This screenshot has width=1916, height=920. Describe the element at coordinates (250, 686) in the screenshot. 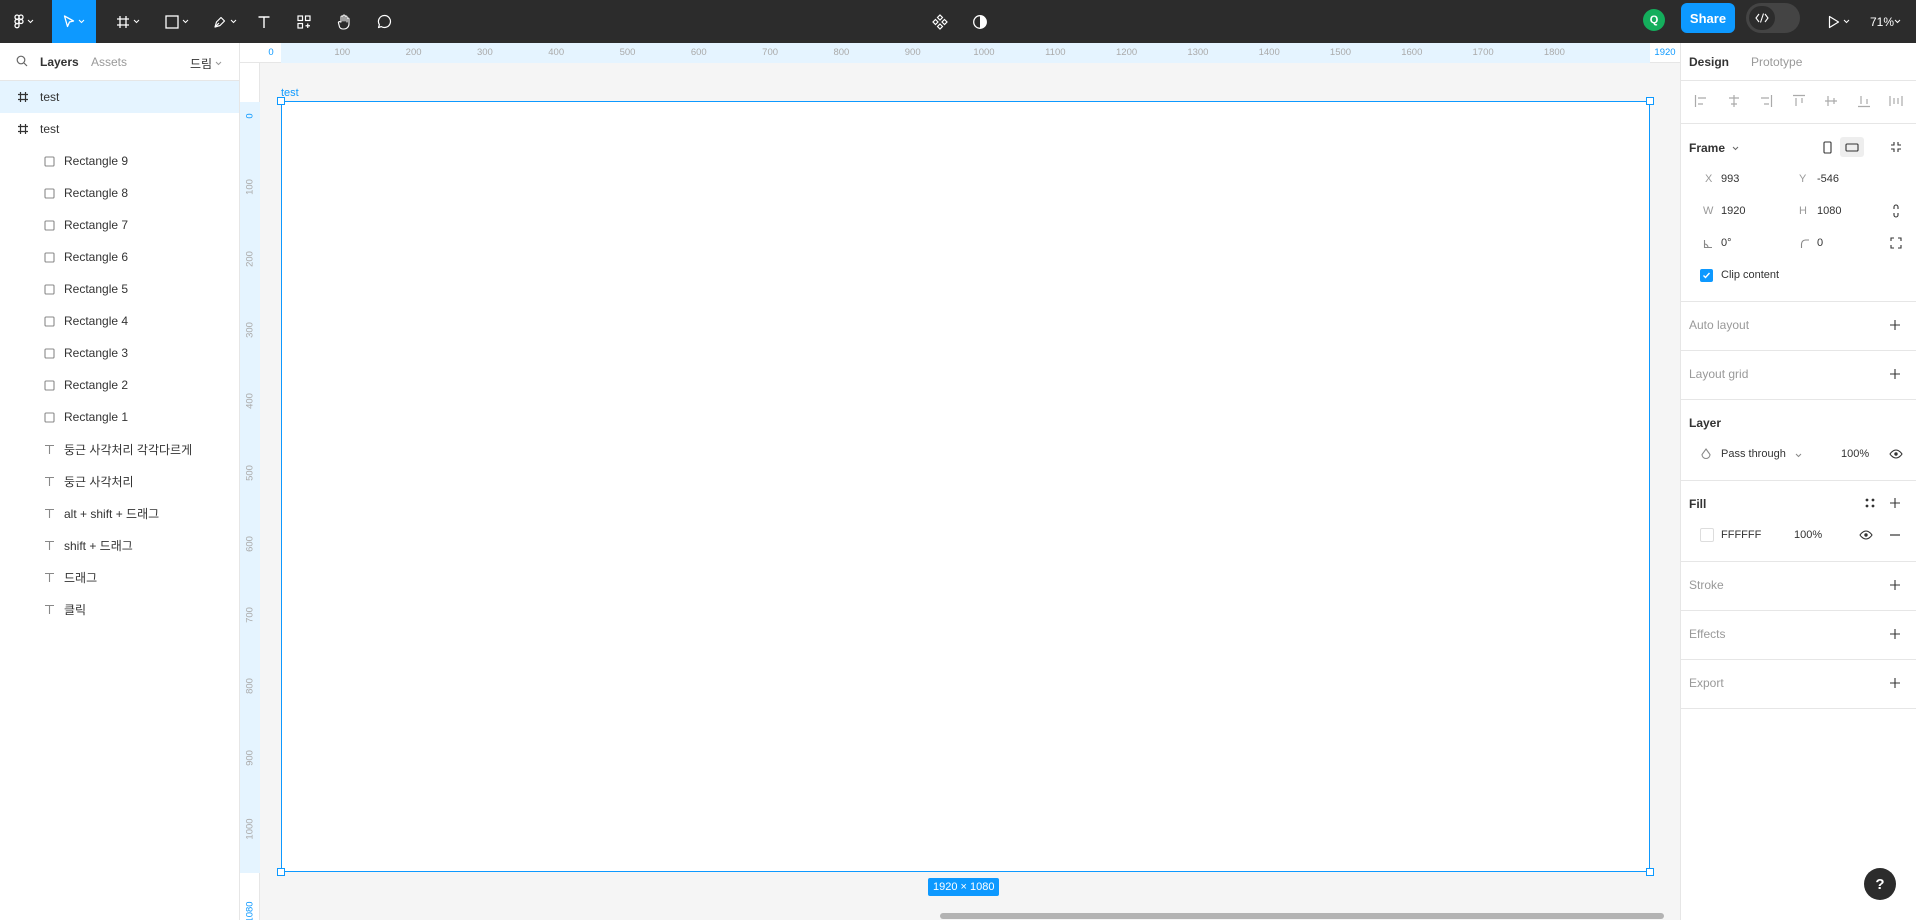

I see `ruler-tick-label: 800` at that location.